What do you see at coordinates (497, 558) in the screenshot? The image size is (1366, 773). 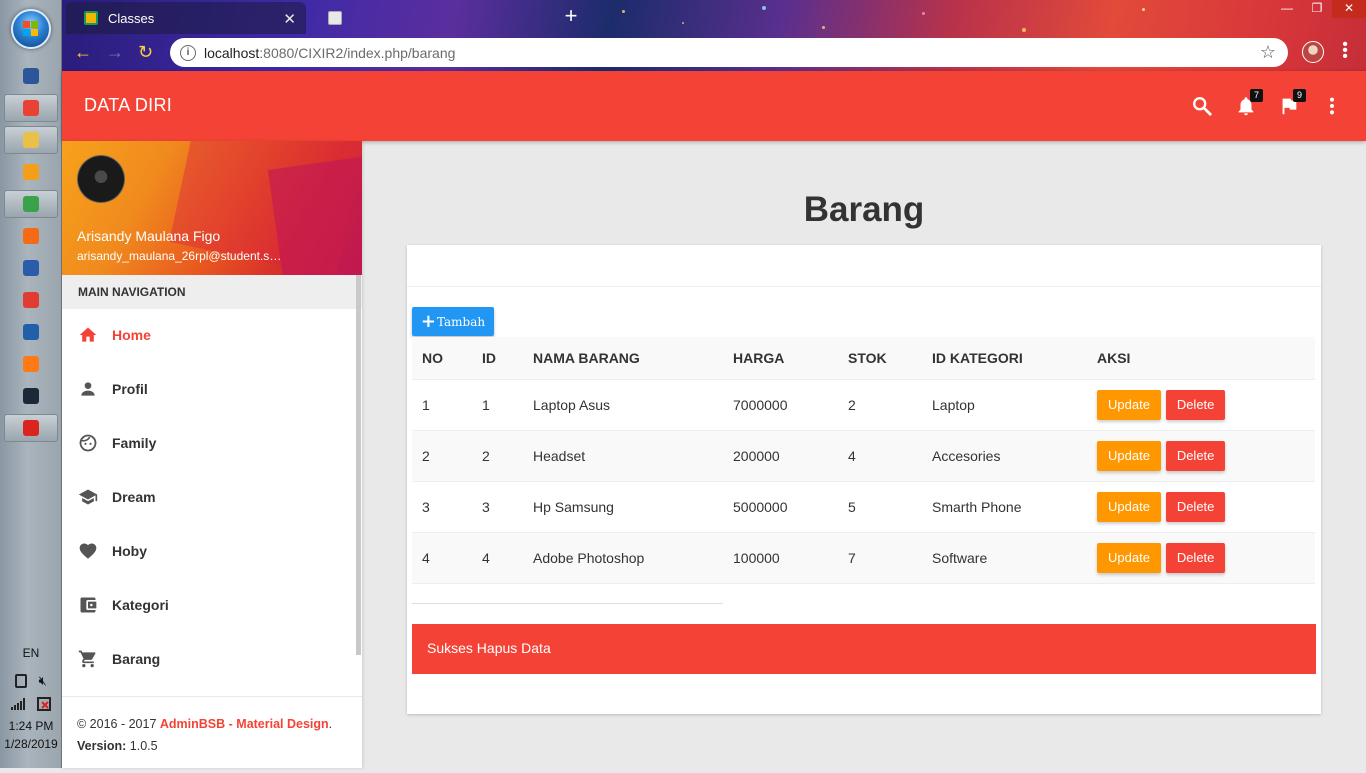 I see `cell-id: 4` at bounding box center [497, 558].